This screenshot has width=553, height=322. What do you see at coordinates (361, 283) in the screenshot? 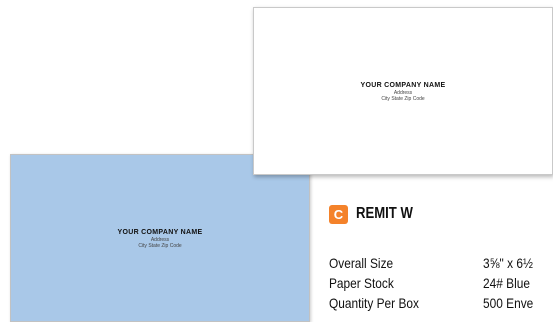
I see `spec-label: Paper Stock` at bounding box center [361, 283].